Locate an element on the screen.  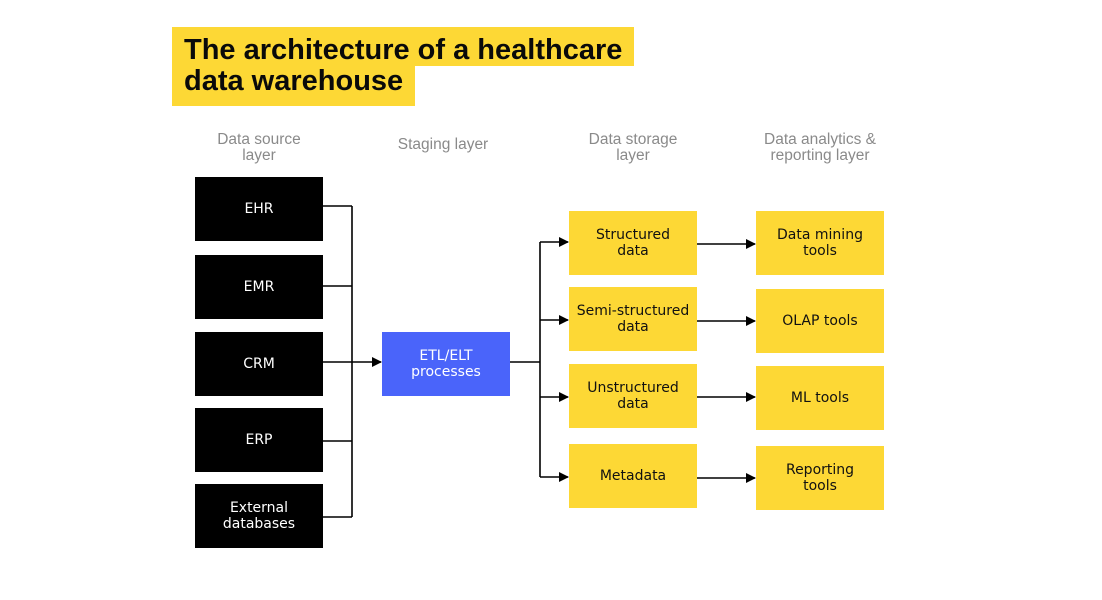
box-label: OLAP tools is located at coordinates (820, 321).